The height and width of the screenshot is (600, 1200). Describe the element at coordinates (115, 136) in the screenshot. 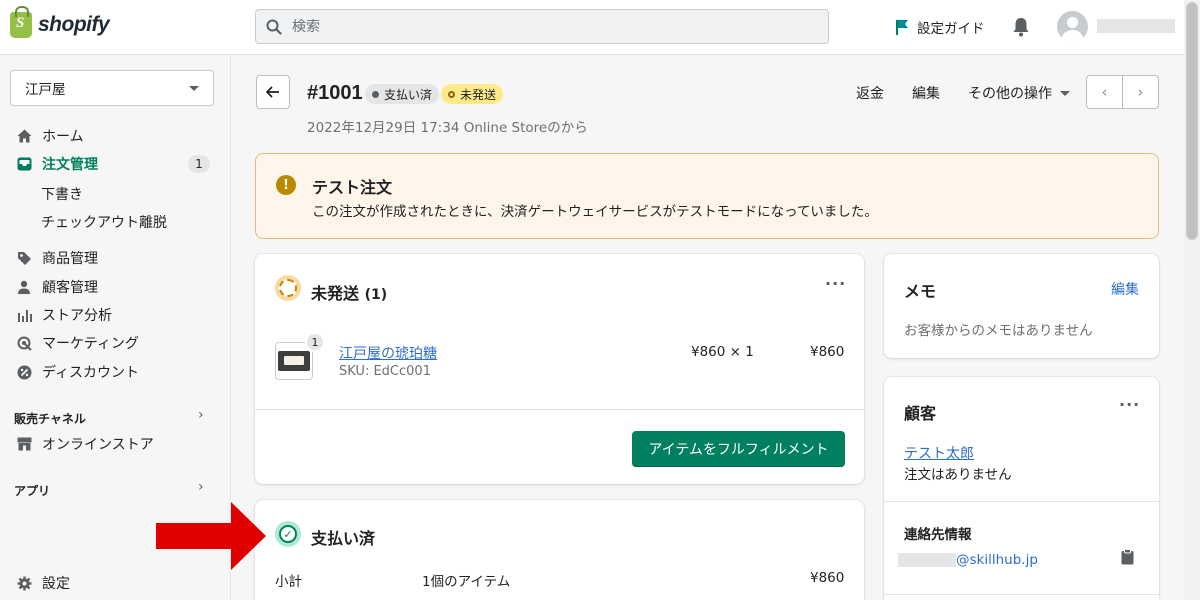

I see `sidebar-item-home: ホーム` at that location.